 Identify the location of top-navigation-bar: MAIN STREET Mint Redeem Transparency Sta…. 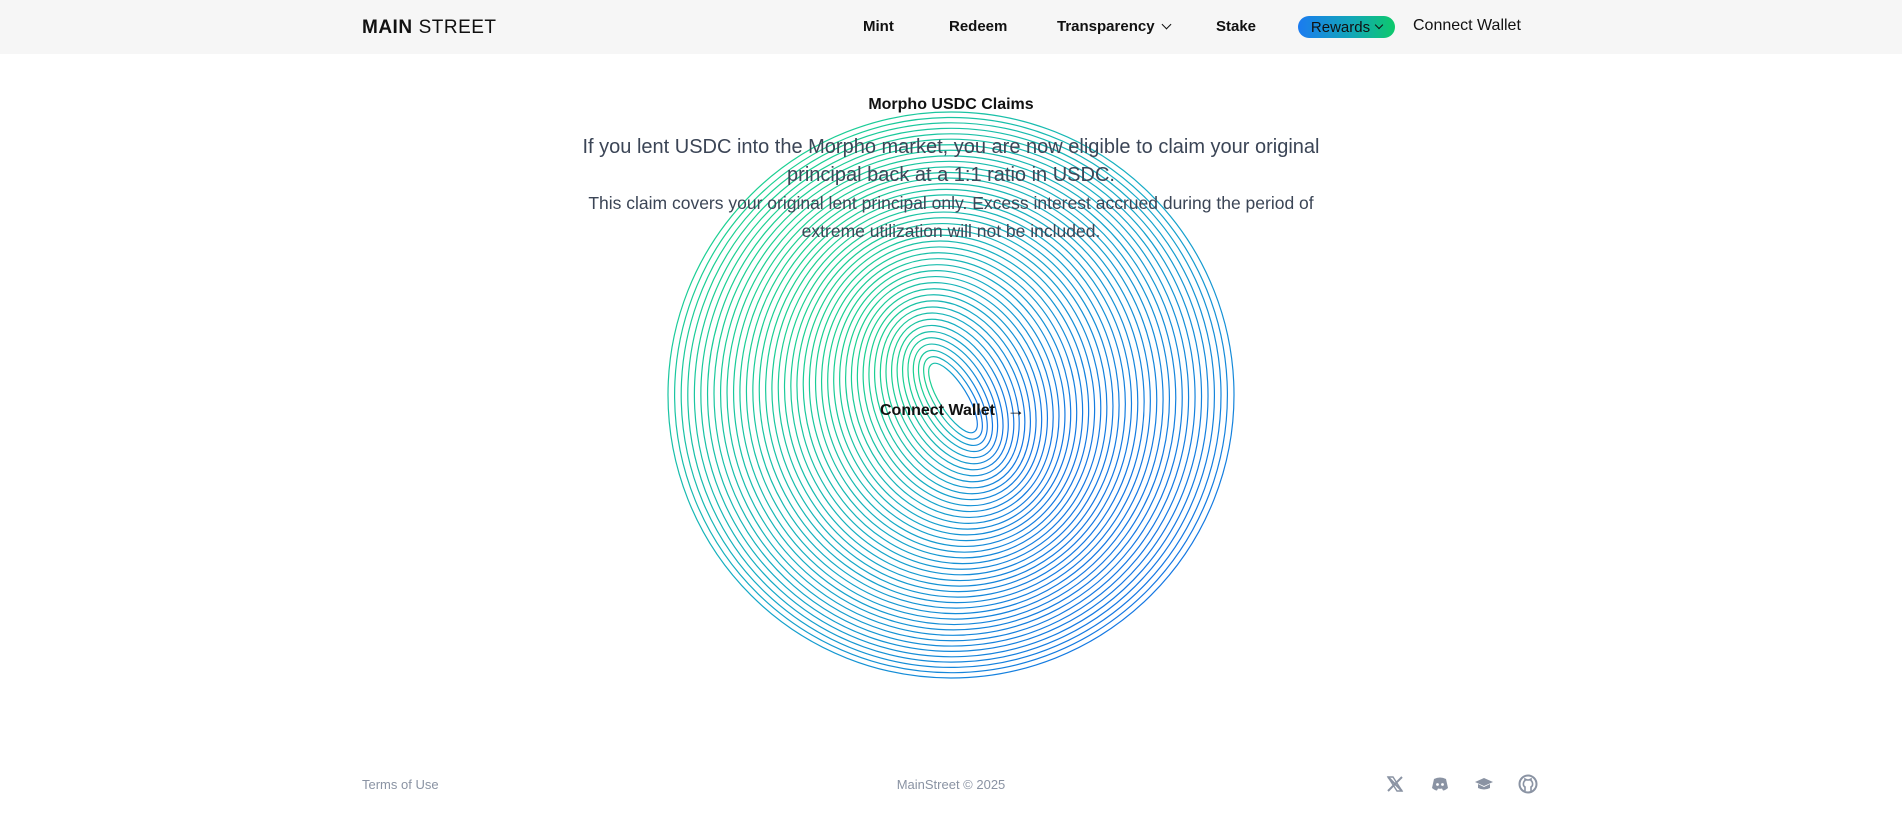
(951, 27).